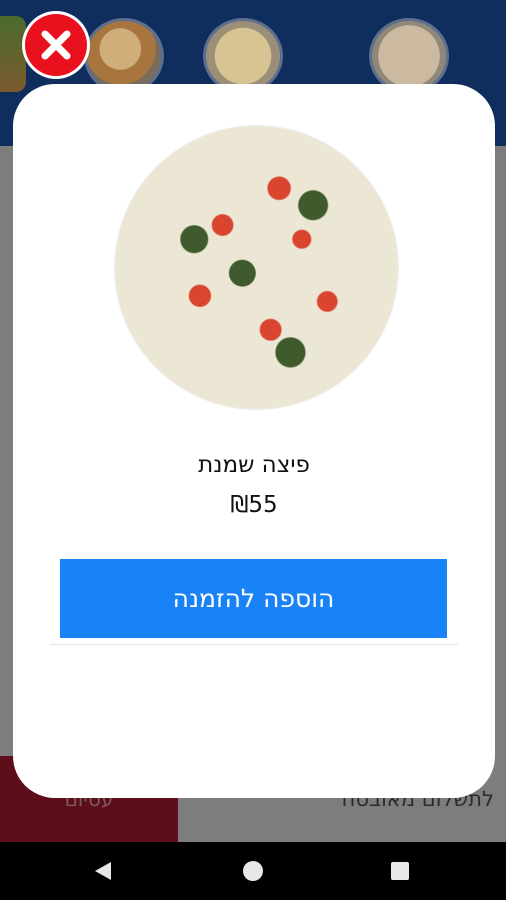 This screenshot has height=900, width=506. Describe the element at coordinates (400, 871) in the screenshot. I see `recent-square-icon` at that location.